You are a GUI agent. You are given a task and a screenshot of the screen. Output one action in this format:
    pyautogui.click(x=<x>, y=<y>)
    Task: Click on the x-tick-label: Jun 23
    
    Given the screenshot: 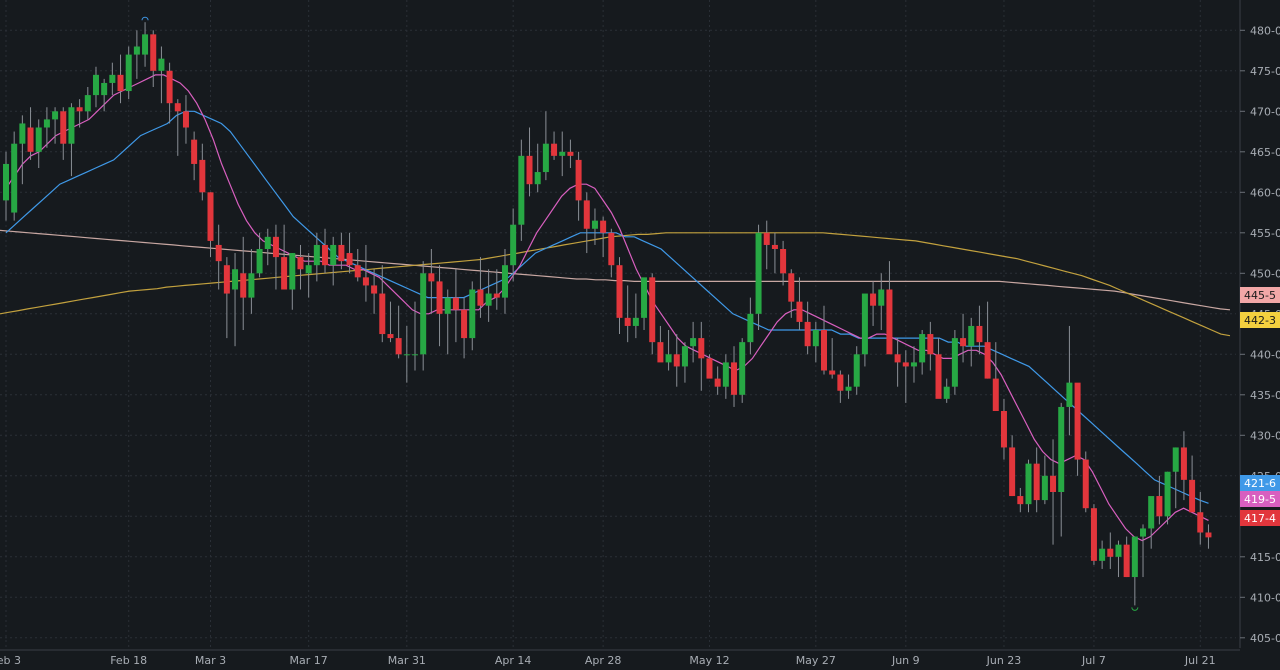 What is the action you would take?
    pyautogui.click(x=1004, y=660)
    